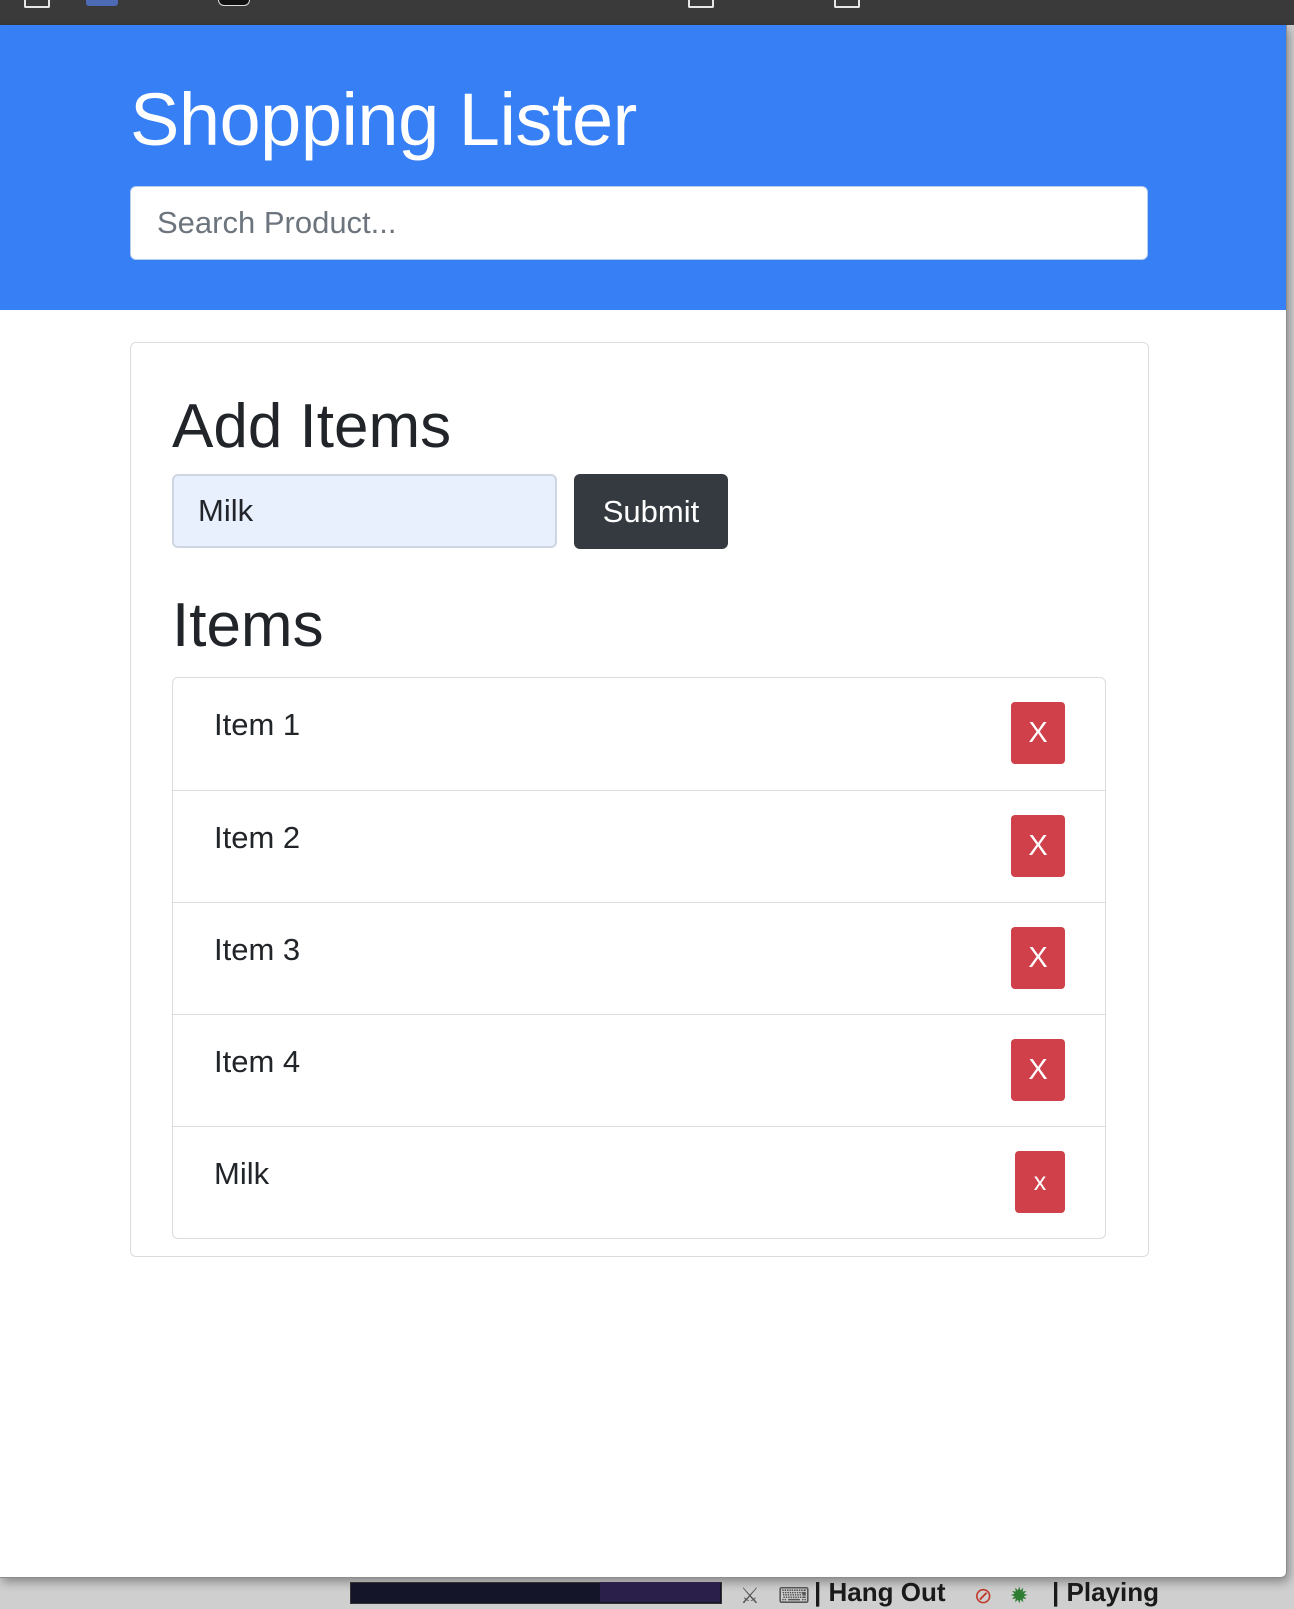 This screenshot has height=1609, width=1294. What do you see at coordinates (257, 949) in the screenshot?
I see `item-label: Item 3` at bounding box center [257, 949].